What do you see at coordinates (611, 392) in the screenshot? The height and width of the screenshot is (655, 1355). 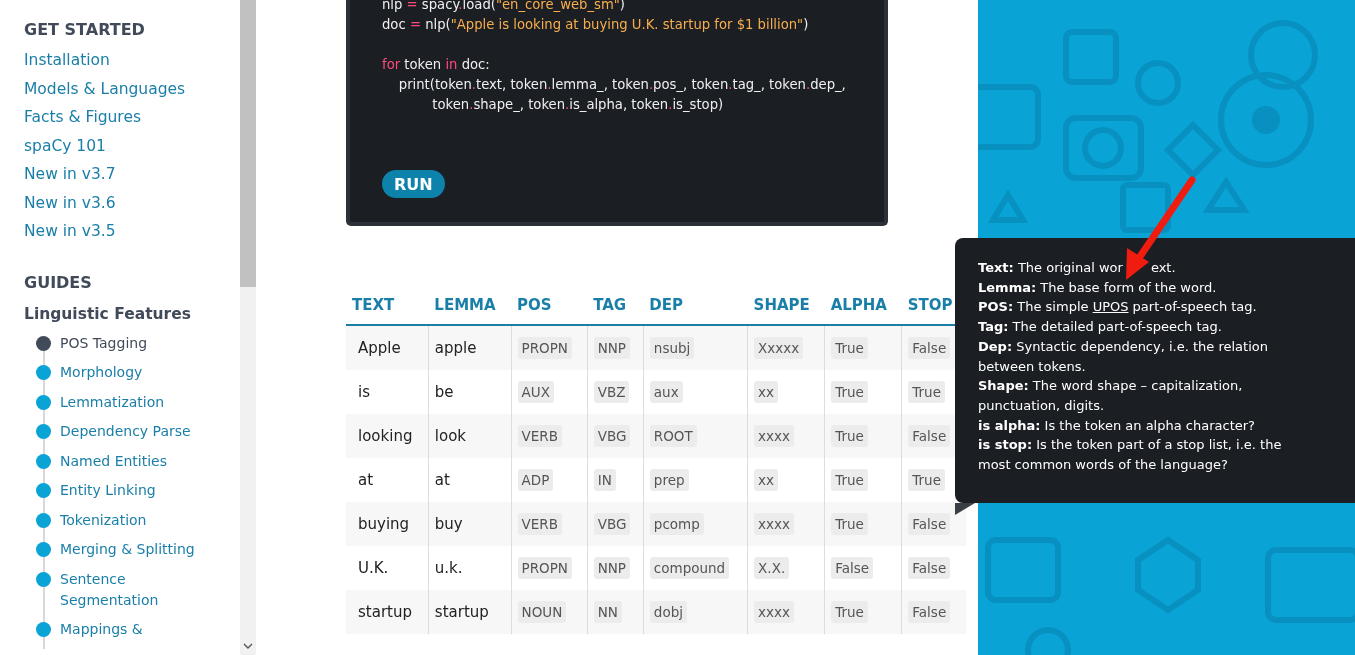 I see `tag-chip: VBZ` at bounding box center [611, 392].